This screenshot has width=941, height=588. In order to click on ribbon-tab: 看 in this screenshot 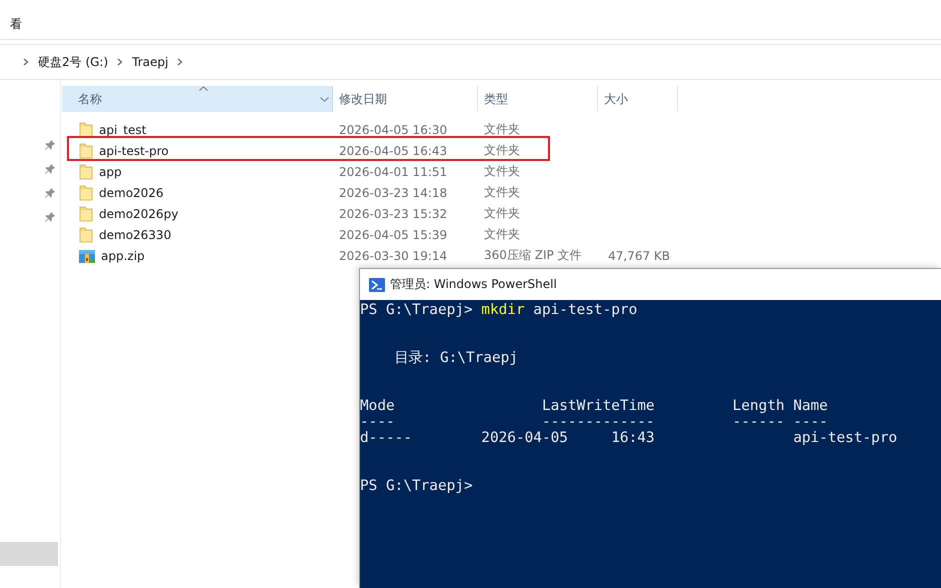, I will do `click(16, 24)`.